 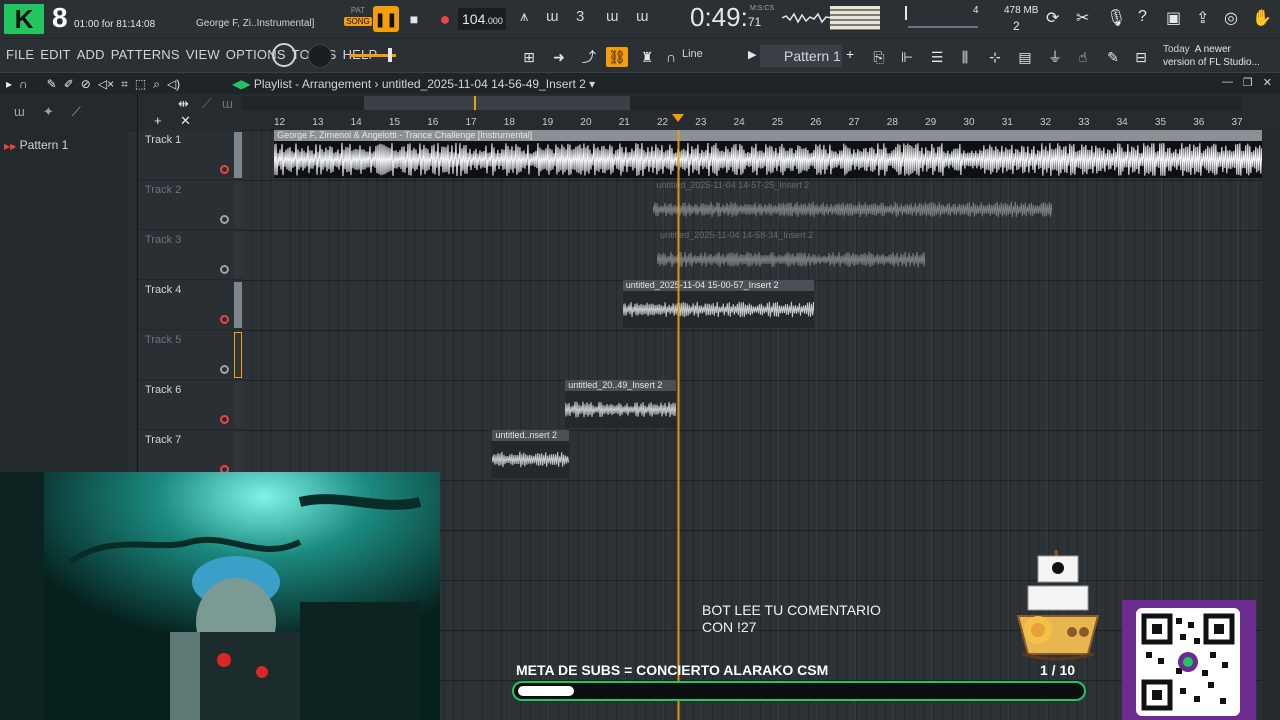 I want to click on save-icon: ▣, so click(x=1173, y=18).